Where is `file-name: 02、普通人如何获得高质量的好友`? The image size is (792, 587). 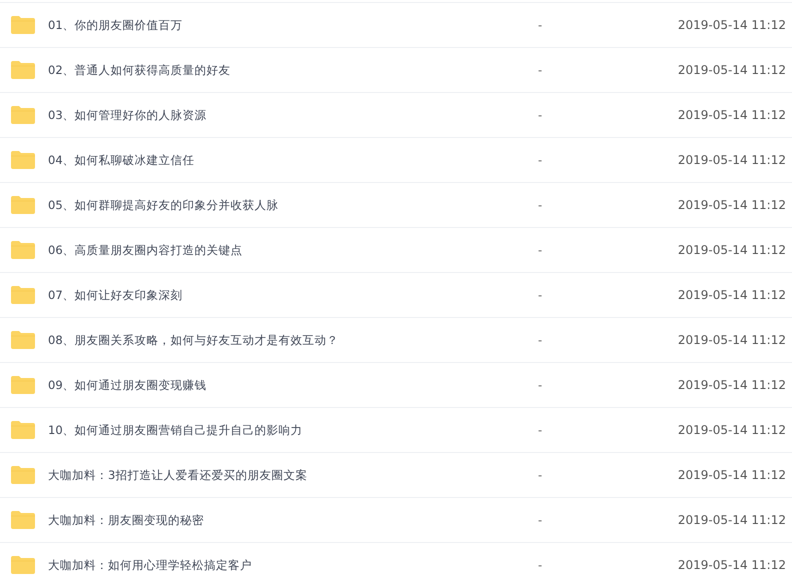 file-name: 02、普通人如何获得高质量的好友 is located at coordinates (140, 70).